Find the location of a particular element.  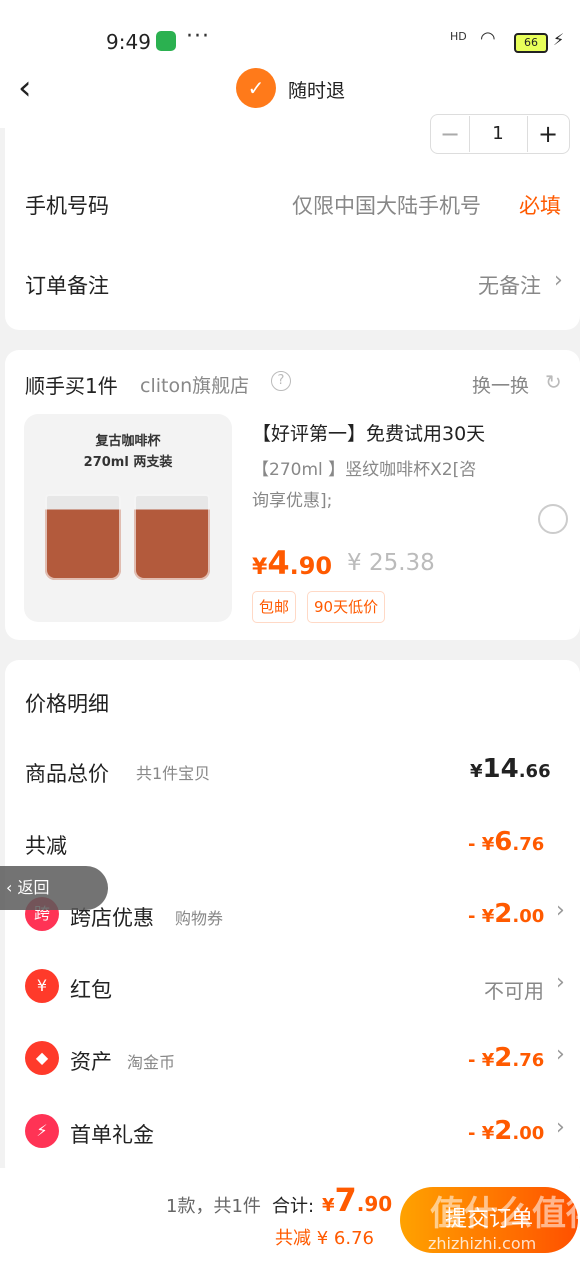

phone-label: 手机号码 is located at coordinates (67, 206).